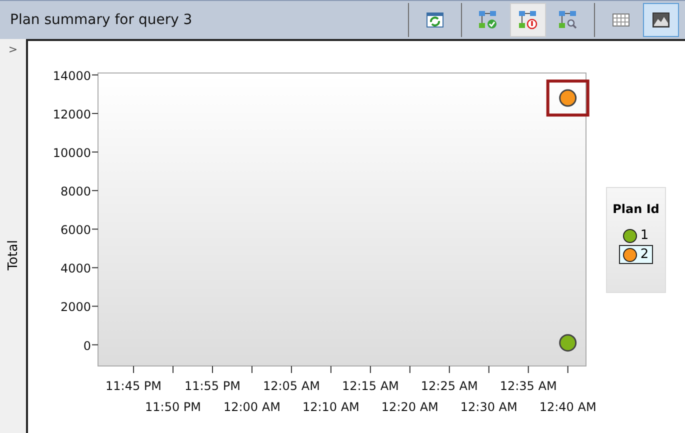  What do you see at coordinates (636, 235) in the screenshot?
I see `legend-item: 1` at bounding box center [636, 235].